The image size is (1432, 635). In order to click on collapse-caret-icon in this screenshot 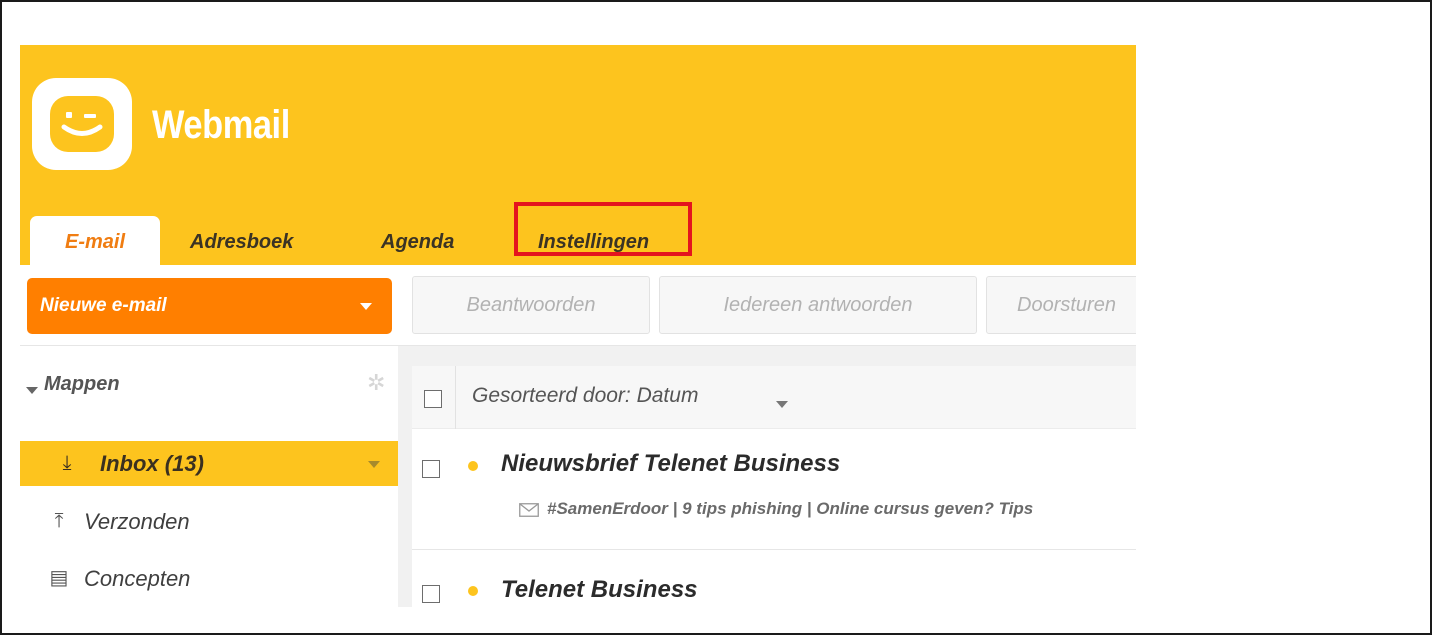, I will do `click(32, 390)`.